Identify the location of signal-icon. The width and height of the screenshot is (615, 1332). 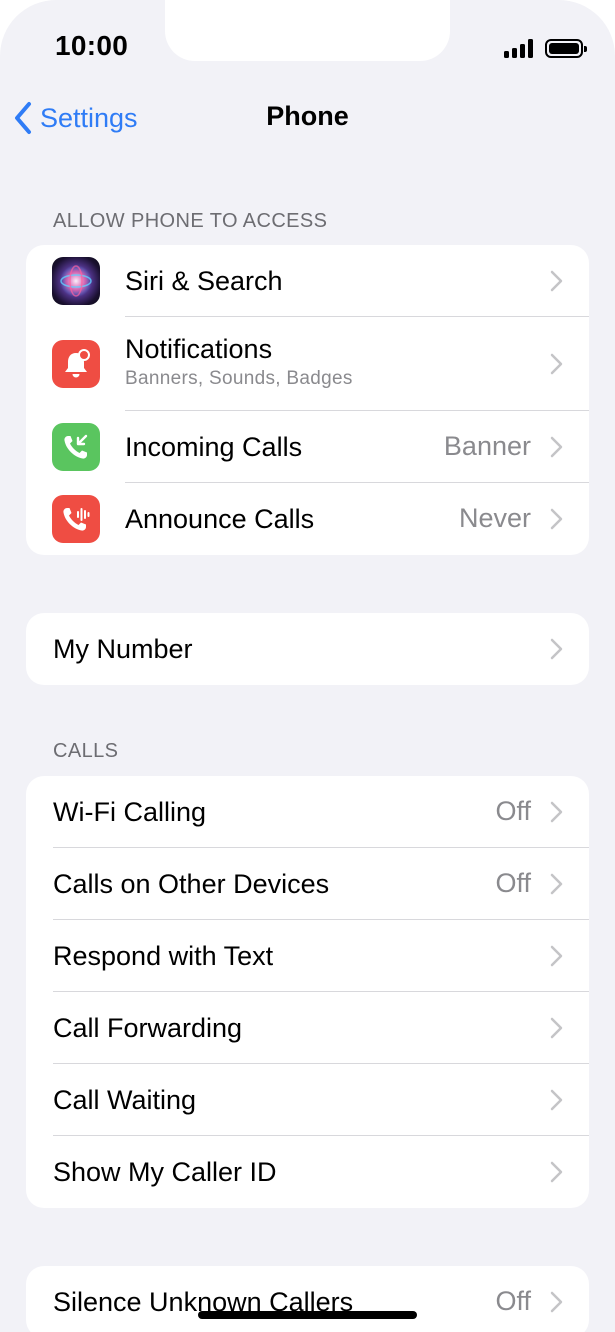
(518, 48).